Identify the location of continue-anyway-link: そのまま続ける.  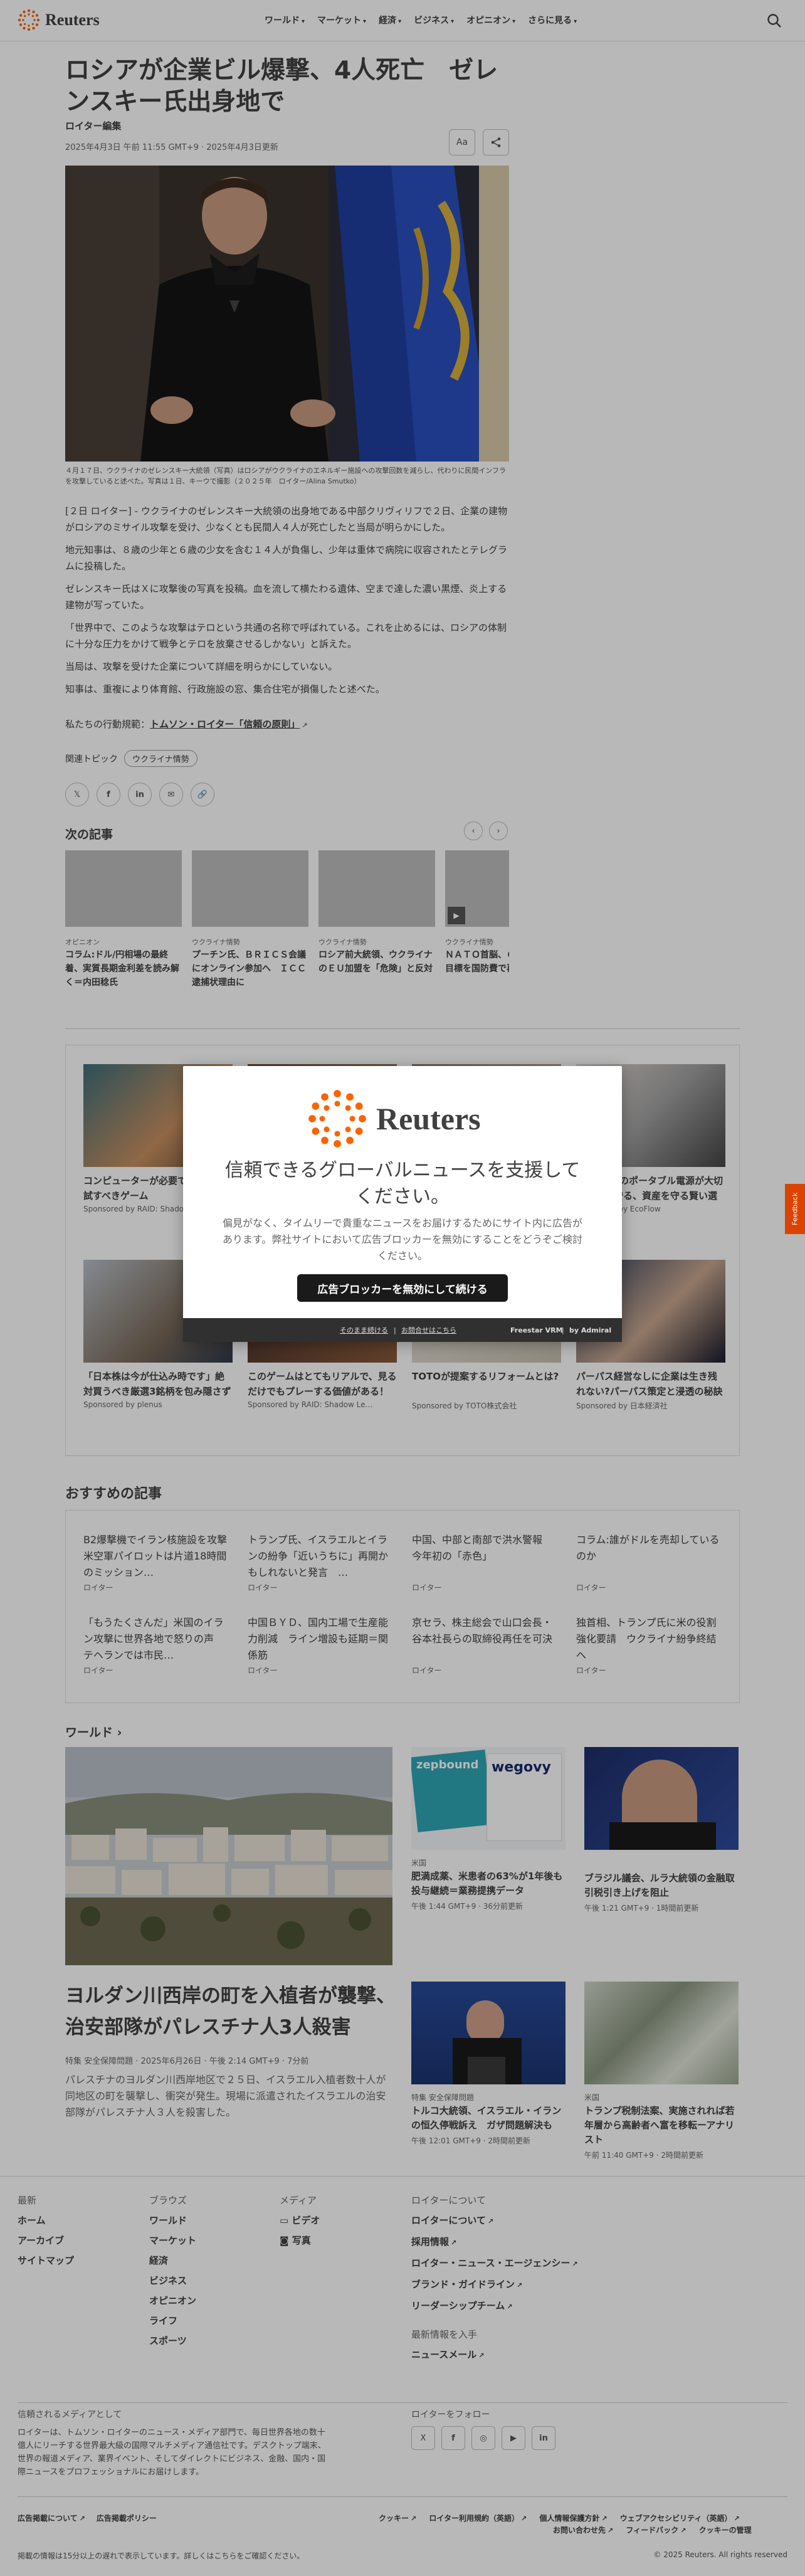
(364, 1330).